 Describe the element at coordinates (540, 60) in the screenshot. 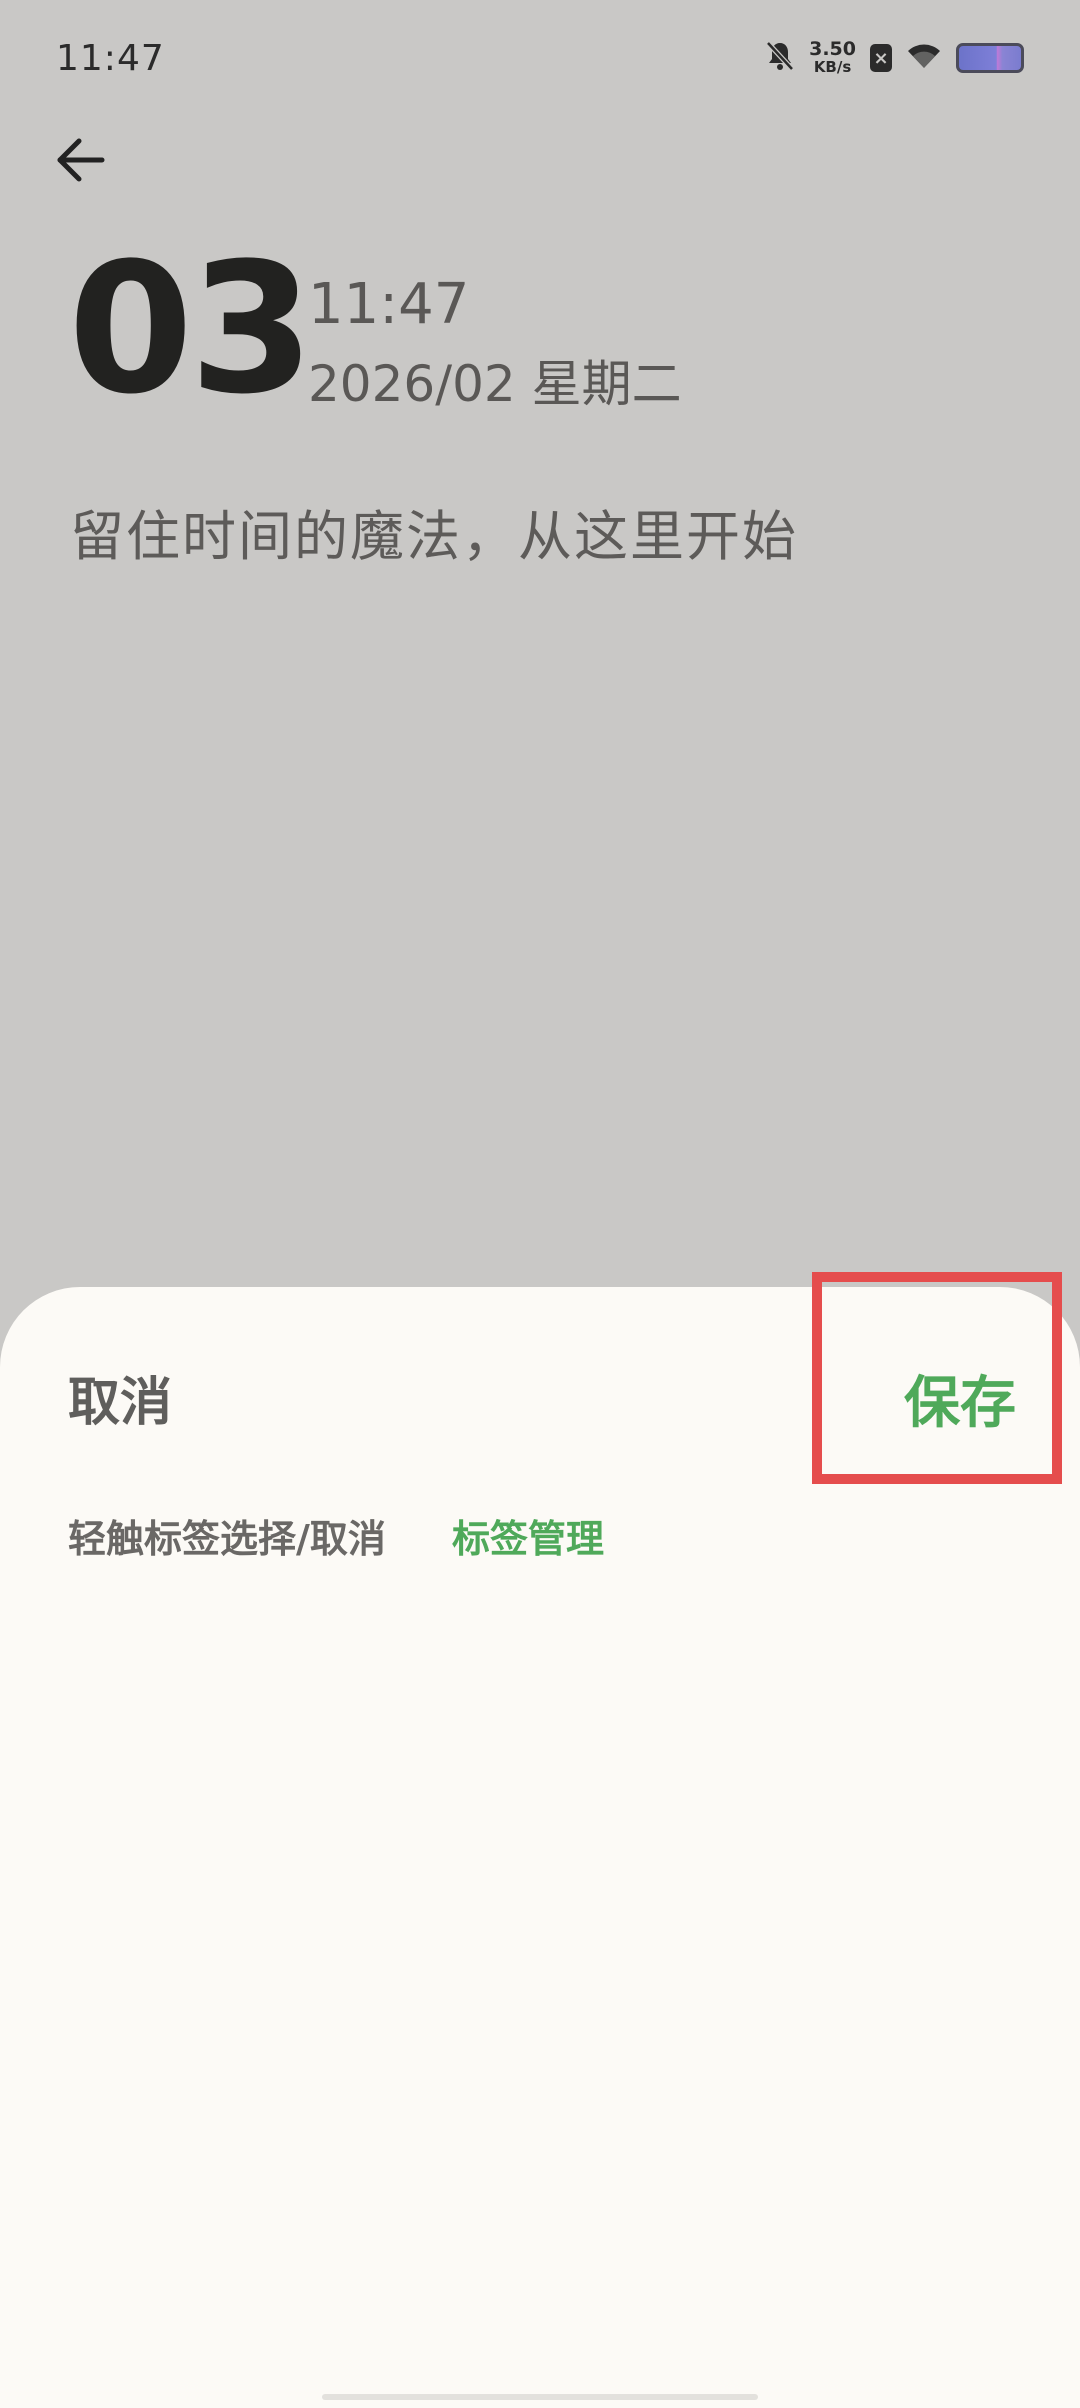

I see `status-bar: 11:47 3.50 KB/s ×` at that location.